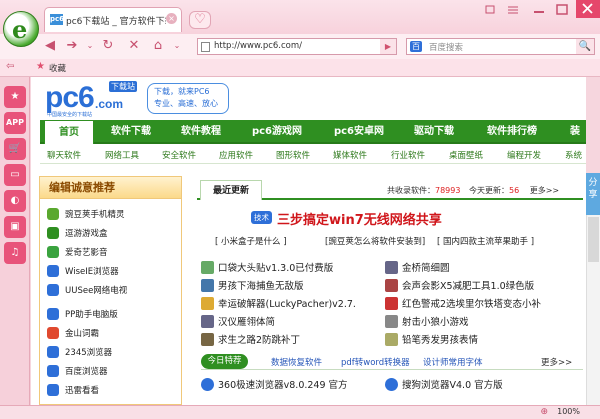 The width and height of the screenshot is (600, 419). What do you see at coordinates (238, 321) in the screenshot?
I see `software-item: 汉仪雁翎体简` at bounding box center [238, 321].